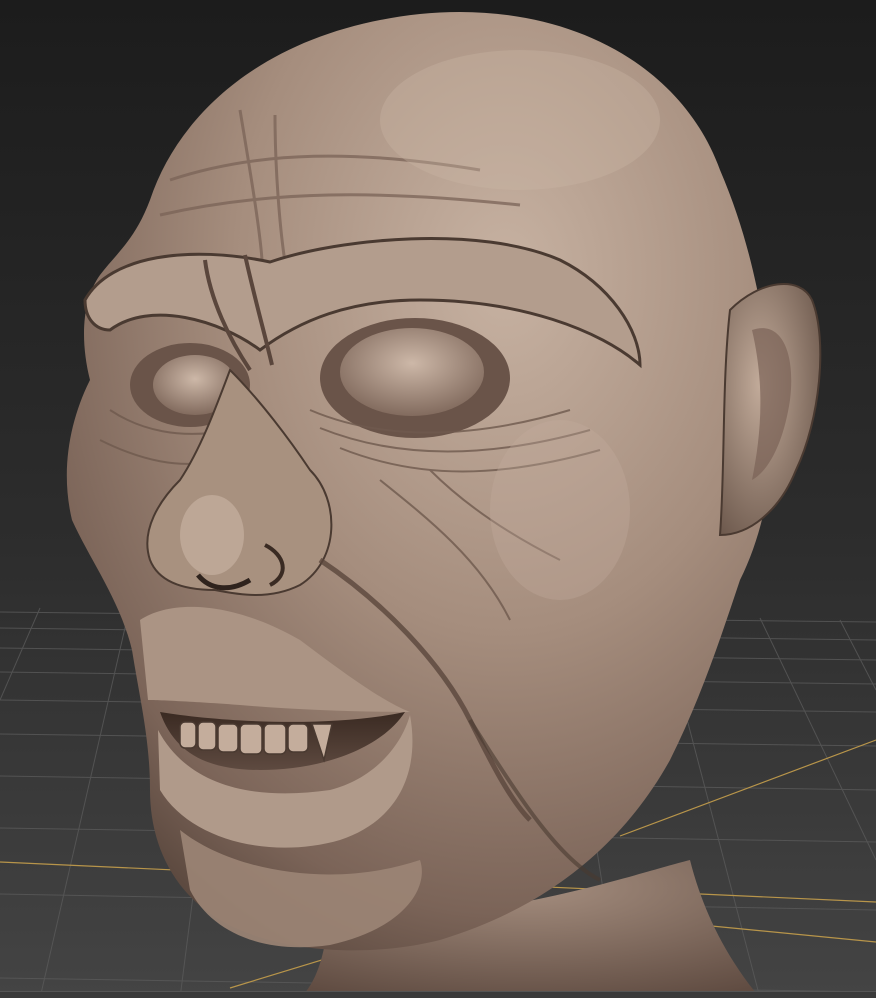  Describe the element at coordinates (412, 372) in the screenshot. I see `right-eye` at that location.